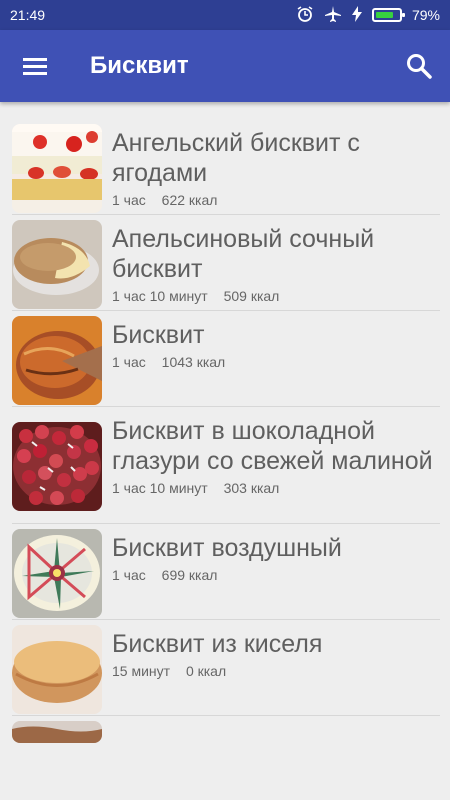 The width and height of the screenshot is (450, 800). Describe the element at coordinates (158, 335) in the screenshot. I see `recipe-name: Бисквит` at that location.